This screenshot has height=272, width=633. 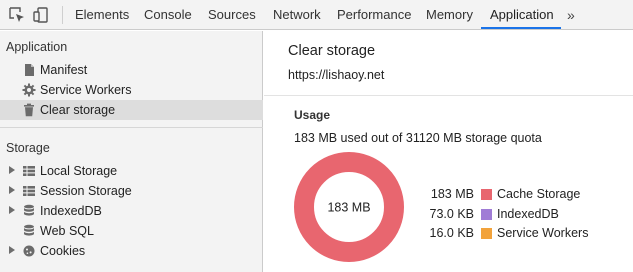 What do you see at coordinates (29, 70) in the screenshot?
I see `document-icon` at bounding box center [29, 70].